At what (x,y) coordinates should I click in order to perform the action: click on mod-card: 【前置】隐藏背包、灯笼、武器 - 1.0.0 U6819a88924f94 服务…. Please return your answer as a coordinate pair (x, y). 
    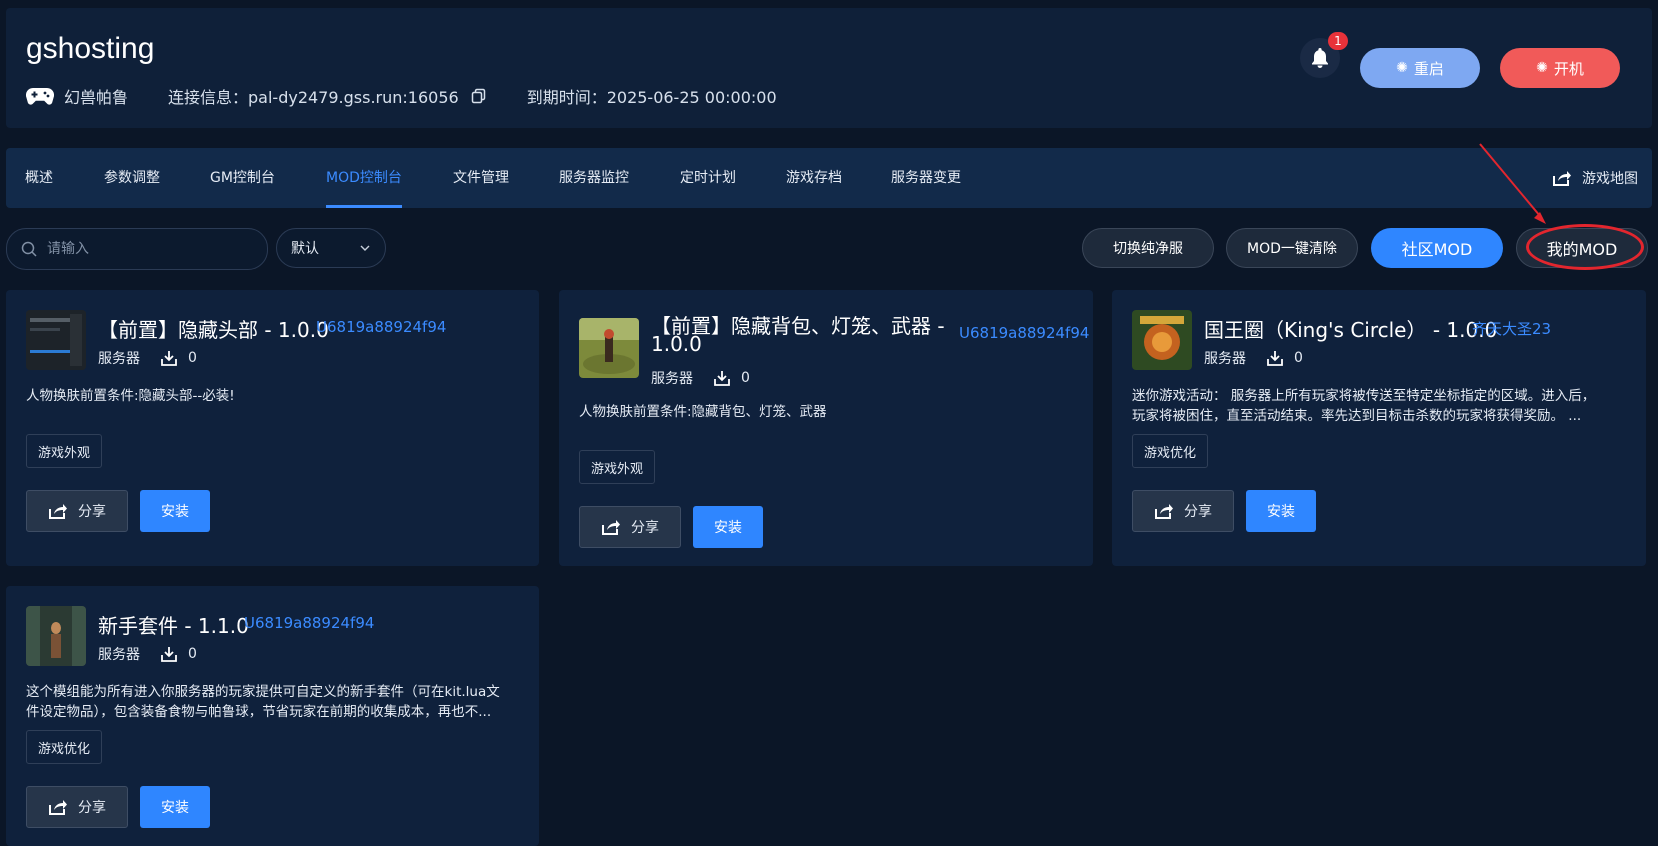
    Looking at the image, I should click on (826, 428).